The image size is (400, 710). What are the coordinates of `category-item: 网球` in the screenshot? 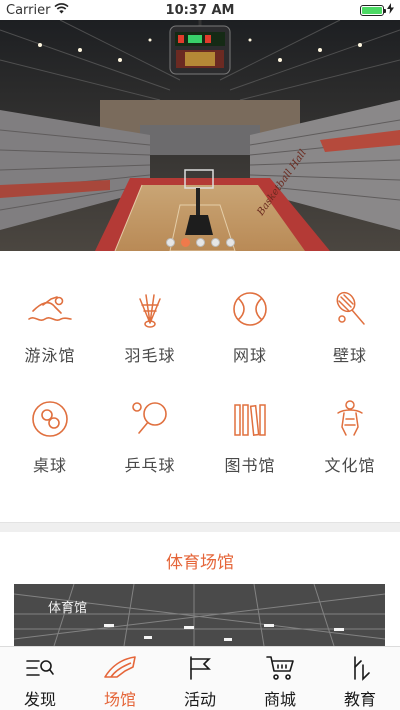 It's located at (250, 326).